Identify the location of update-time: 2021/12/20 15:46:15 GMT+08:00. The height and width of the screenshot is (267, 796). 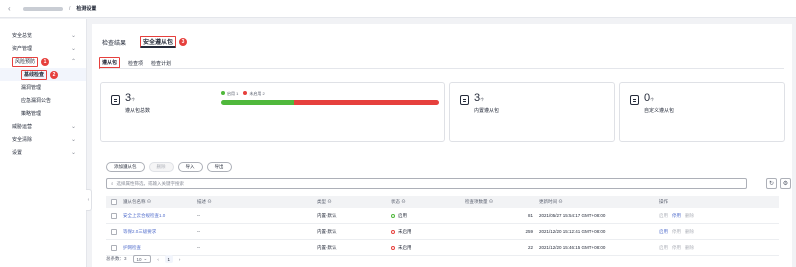
(572, 247).